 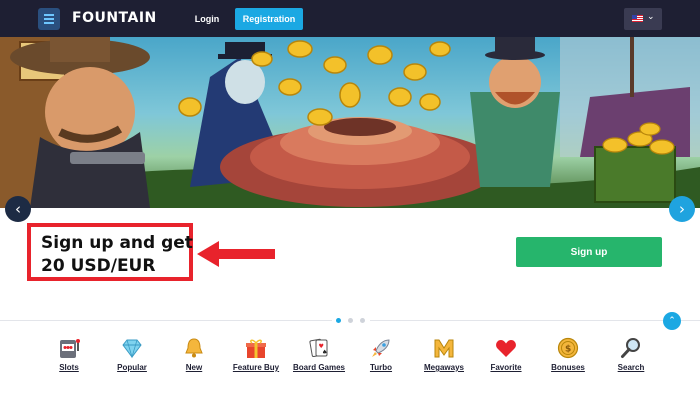 What do you see at coordinates (589, 252) in the screenshot?
I see `sign-up-button: Sign up` at bounding box center [589, 252].